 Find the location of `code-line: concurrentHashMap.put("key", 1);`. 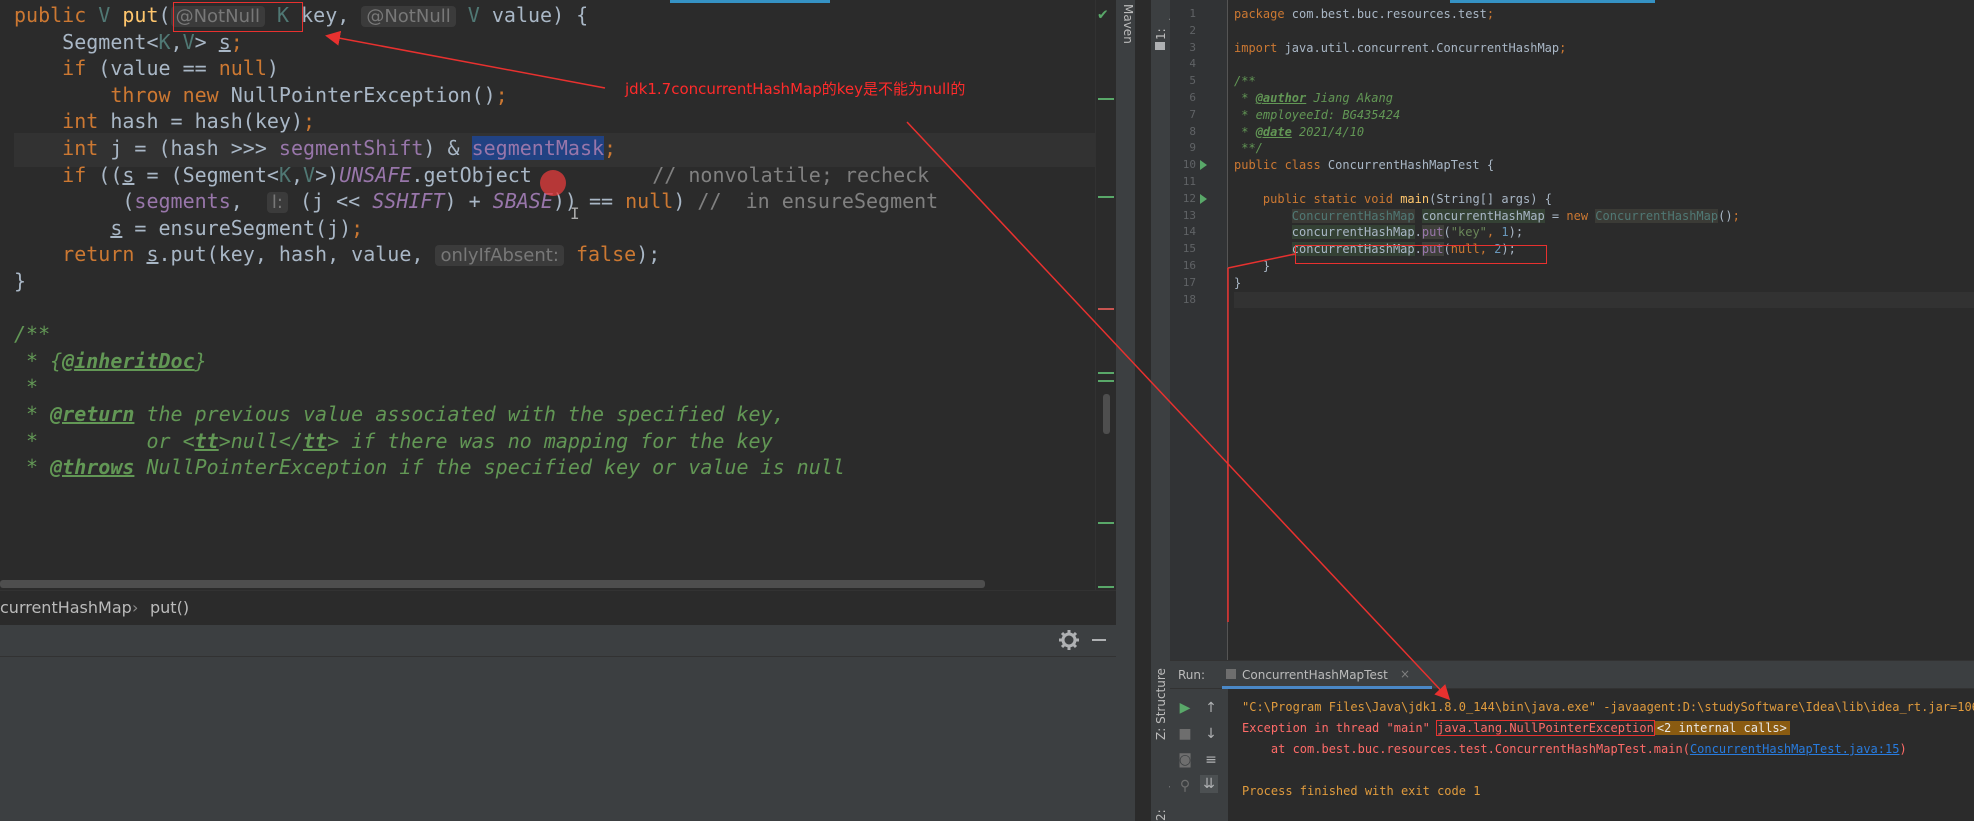

code-line: concurrentHashMap.put("key", 1); is located at coordinates (1378, 232).